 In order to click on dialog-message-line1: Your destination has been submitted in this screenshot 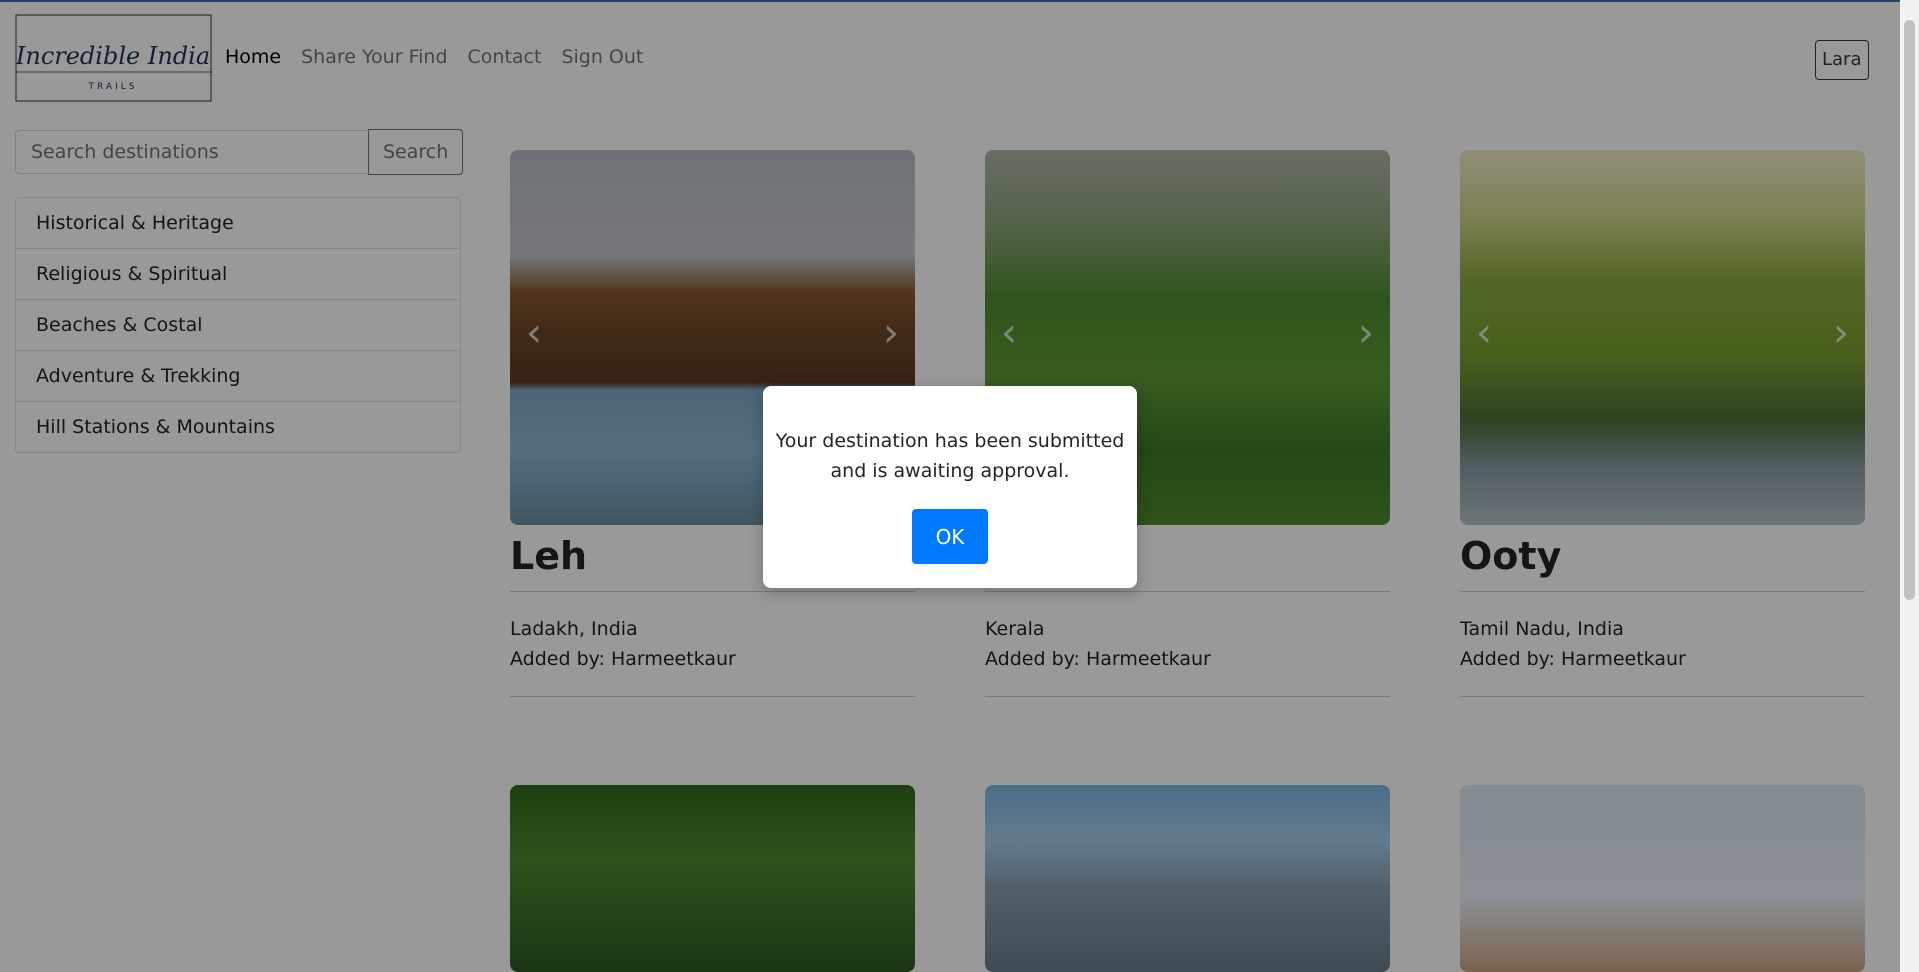, I will do `click(950, 441)`.